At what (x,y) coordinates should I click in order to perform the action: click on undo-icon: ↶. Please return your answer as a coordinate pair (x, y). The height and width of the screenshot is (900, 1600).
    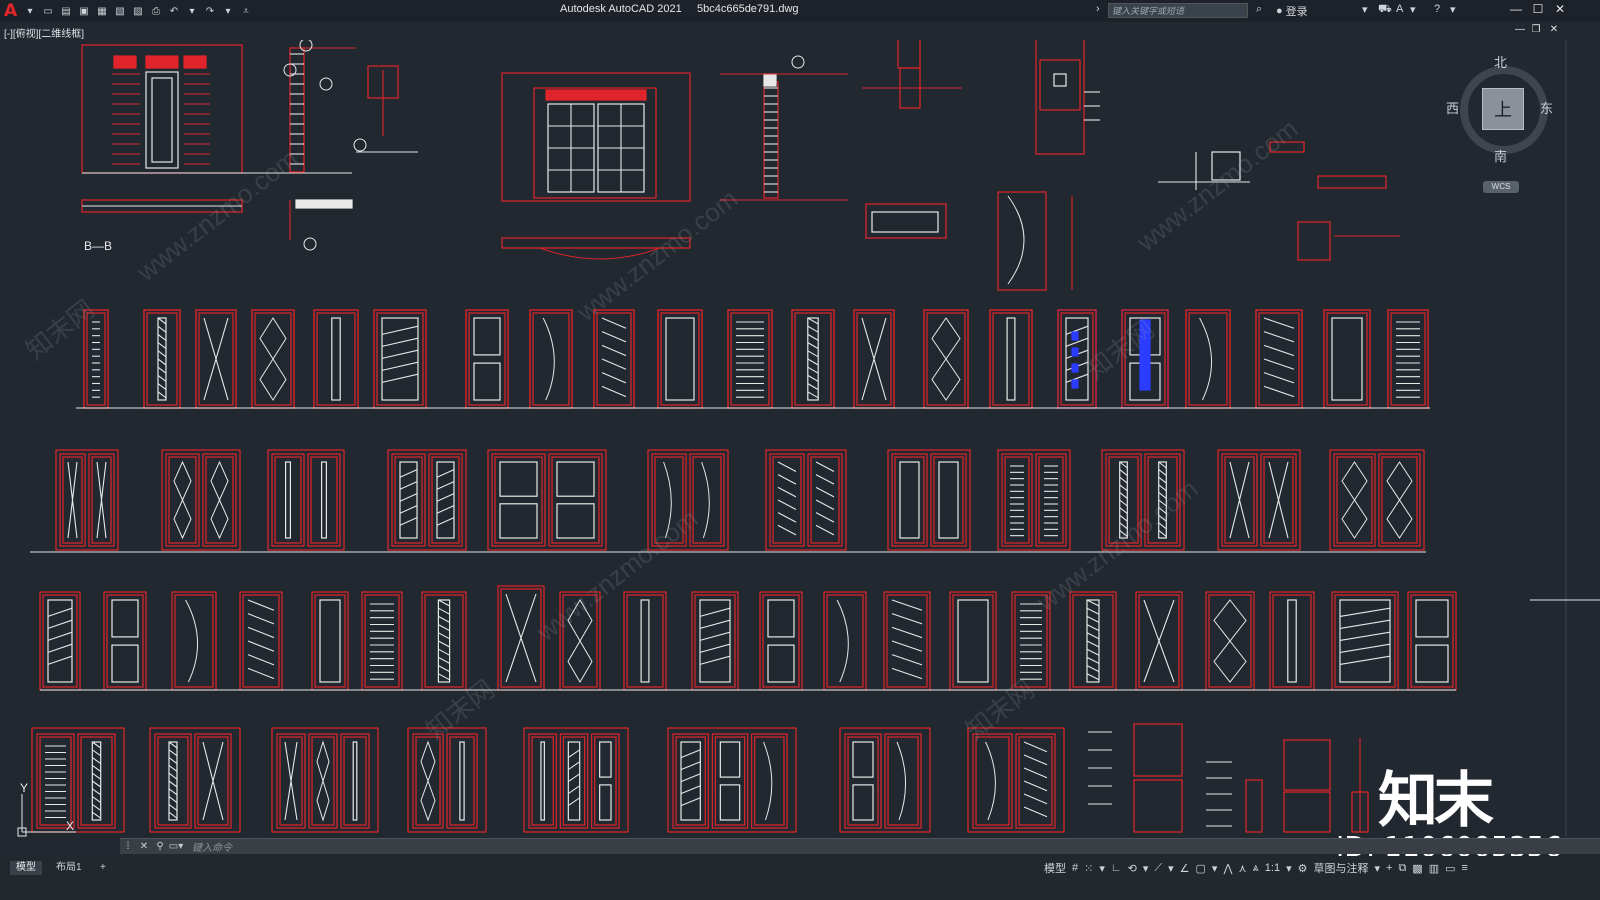
    Looking at the image, I should click on (174, 11).